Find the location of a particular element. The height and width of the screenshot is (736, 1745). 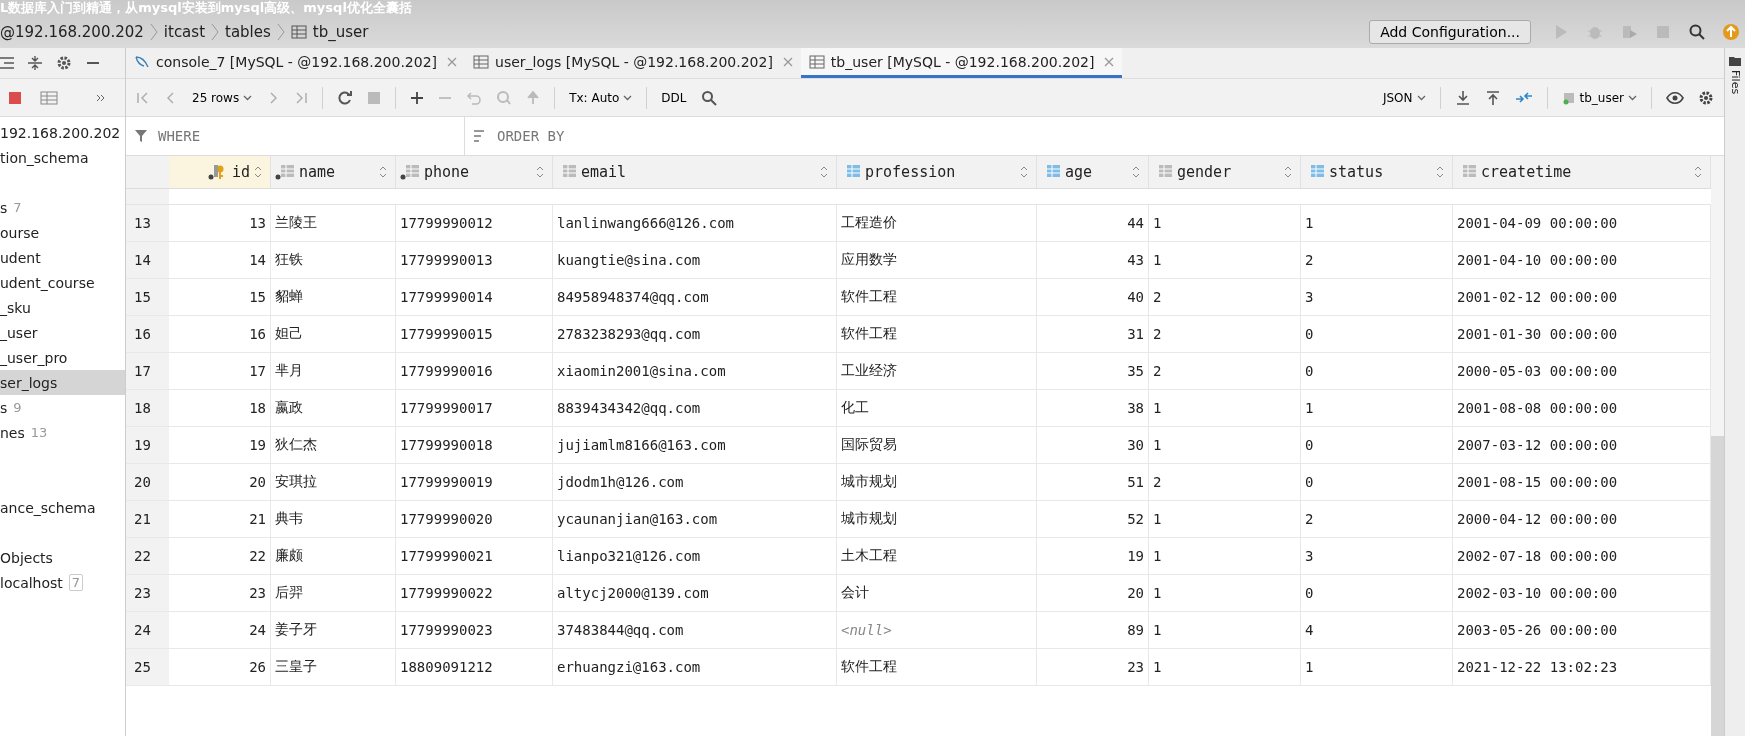

update-icon is located at coordinates (1731, 31).